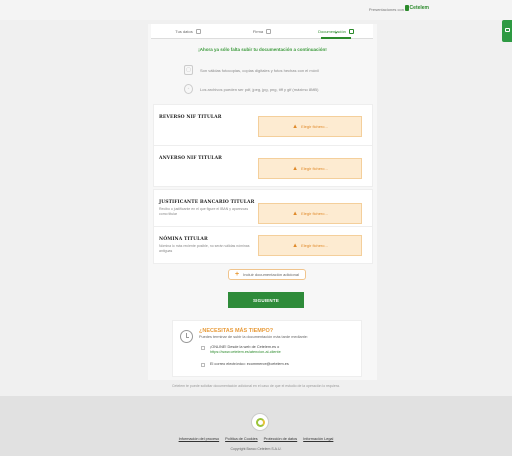  I want to click on brand-logo: Cetelem, so click(416, 8).